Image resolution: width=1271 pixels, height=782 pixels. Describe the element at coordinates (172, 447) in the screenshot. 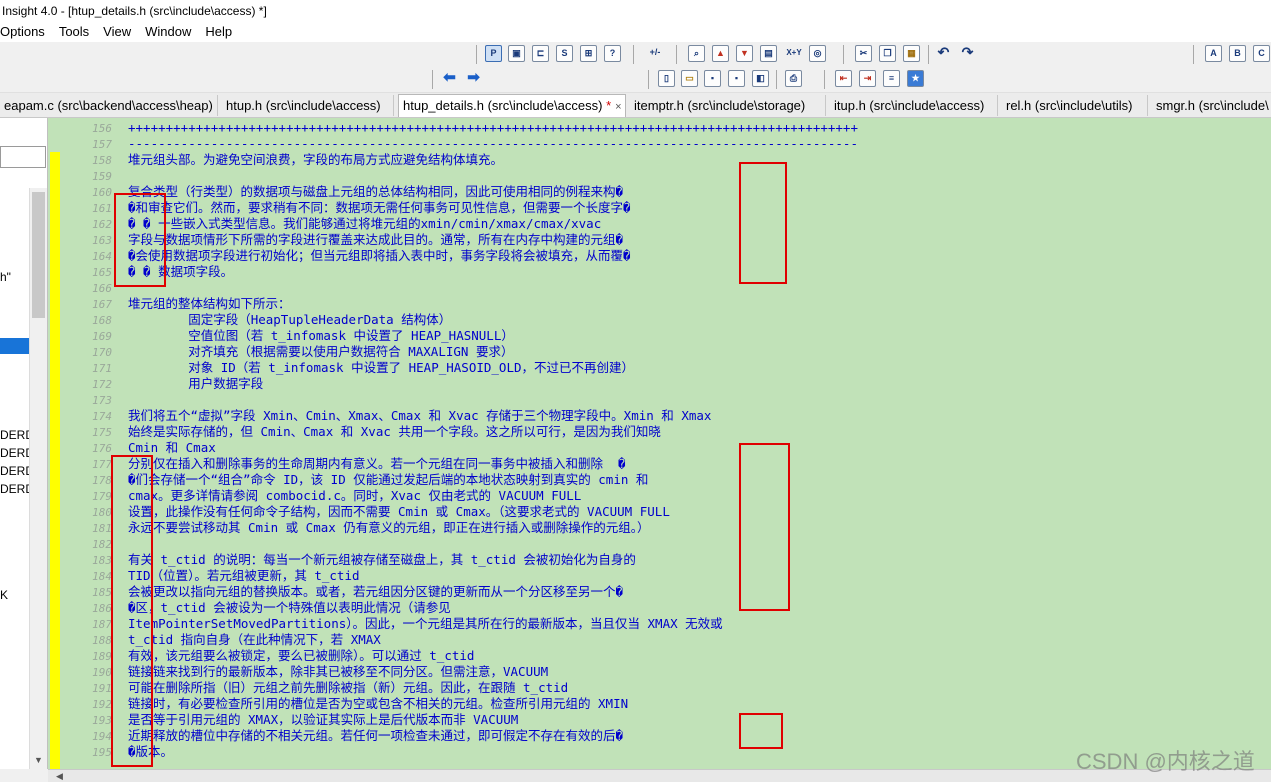

I see `code-text: Cmin 和 Cmax` at that location.